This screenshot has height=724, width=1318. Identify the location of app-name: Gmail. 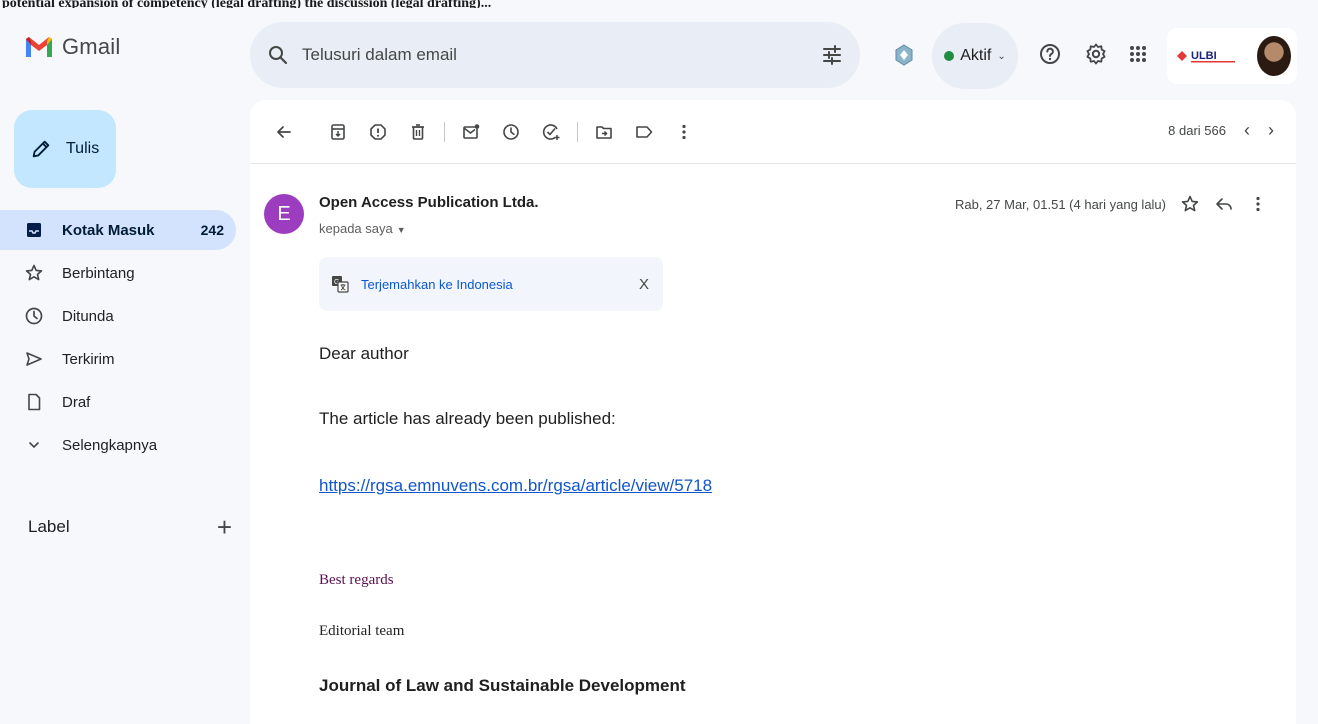
(91, 46).